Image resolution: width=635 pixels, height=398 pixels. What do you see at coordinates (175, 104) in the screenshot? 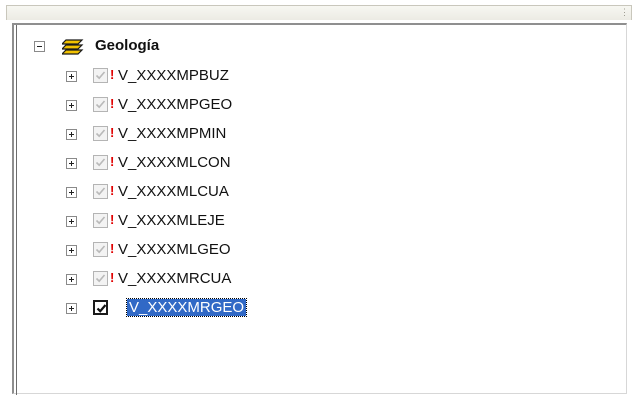
I see `layer-label: V_XXXXMPGEO` at bounding box center [175, 104].